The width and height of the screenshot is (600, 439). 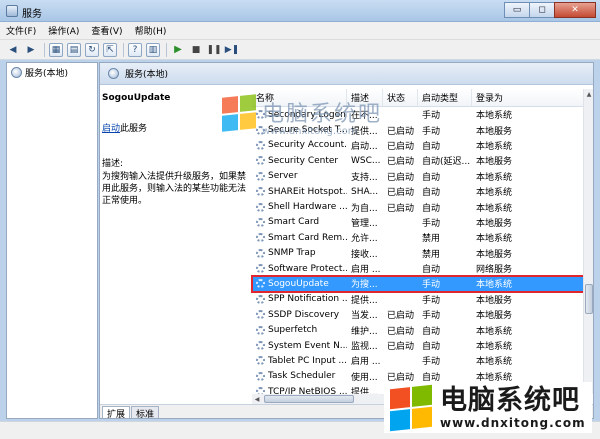 What do you see at coordinates (31, 50) in the screenshot?
I see `forward-arrow-icon: ▶` at bounding box center [31, 50].